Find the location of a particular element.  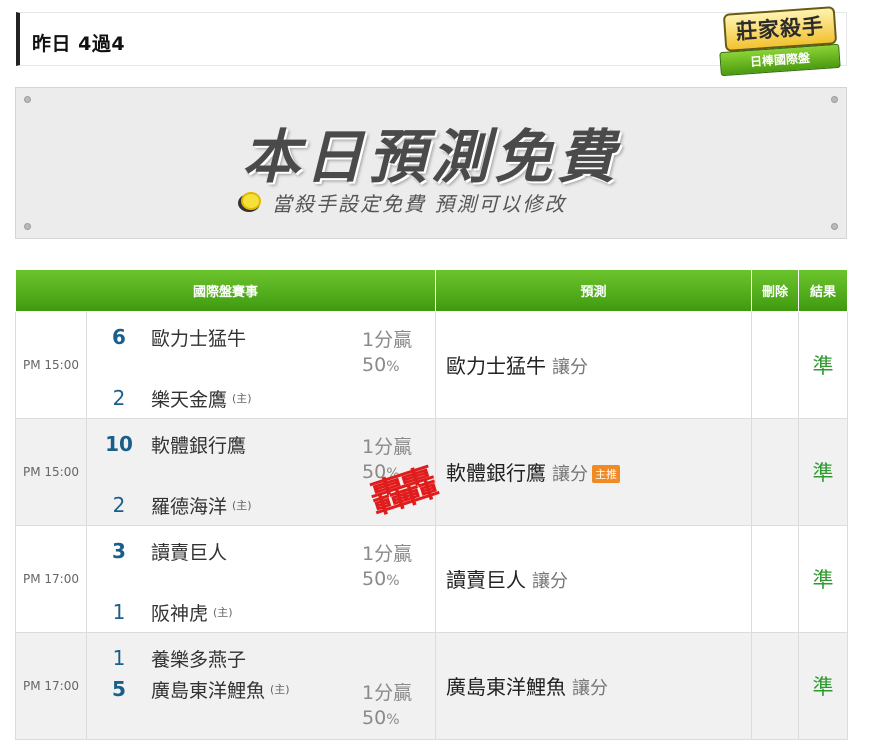

match-cell: 1 養樂多燕子 5 廣島東洋鯉魚 (主) 1分贏 50% is located at coordinates (261, 685).